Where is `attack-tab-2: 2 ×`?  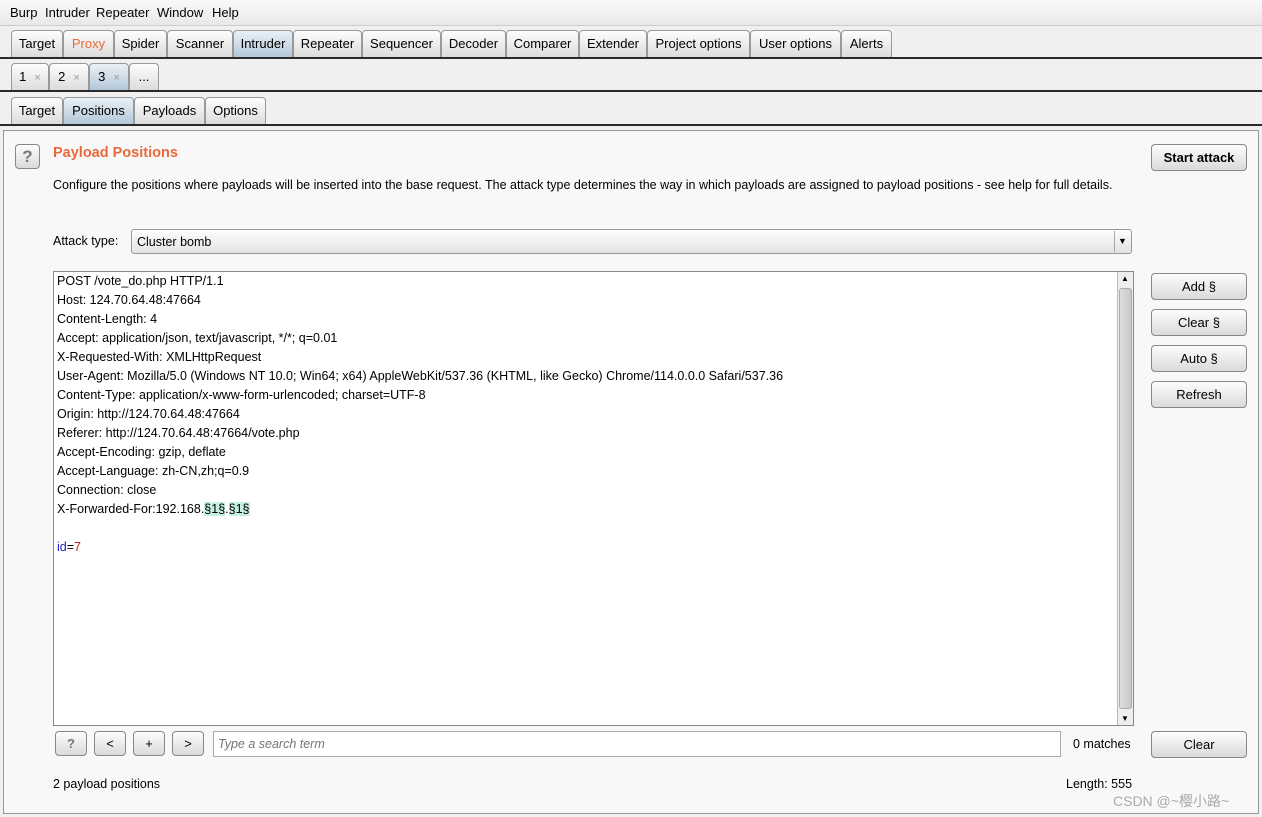 attack-tab-2: 2 × is located at coordinates (69, 76).